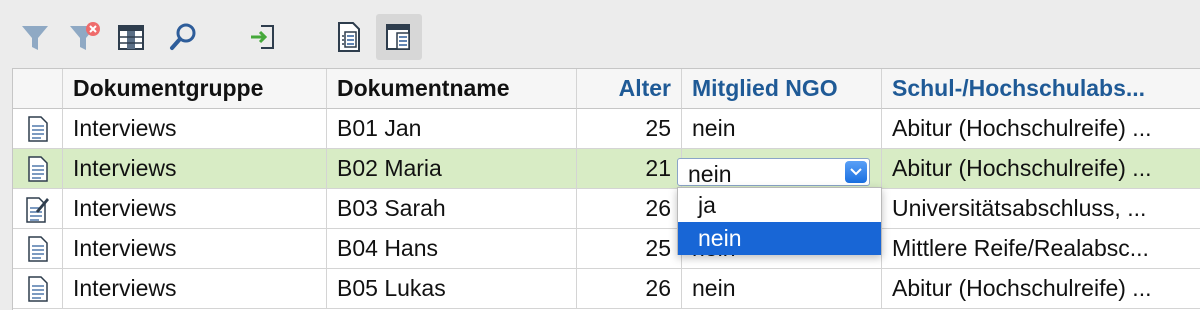 The width and height of the screenshot is (1200, 310). Describe the element at coordinates (452, 89) in the screenshot. I see `column-header-dokumentname: Dokumentname` at that location.